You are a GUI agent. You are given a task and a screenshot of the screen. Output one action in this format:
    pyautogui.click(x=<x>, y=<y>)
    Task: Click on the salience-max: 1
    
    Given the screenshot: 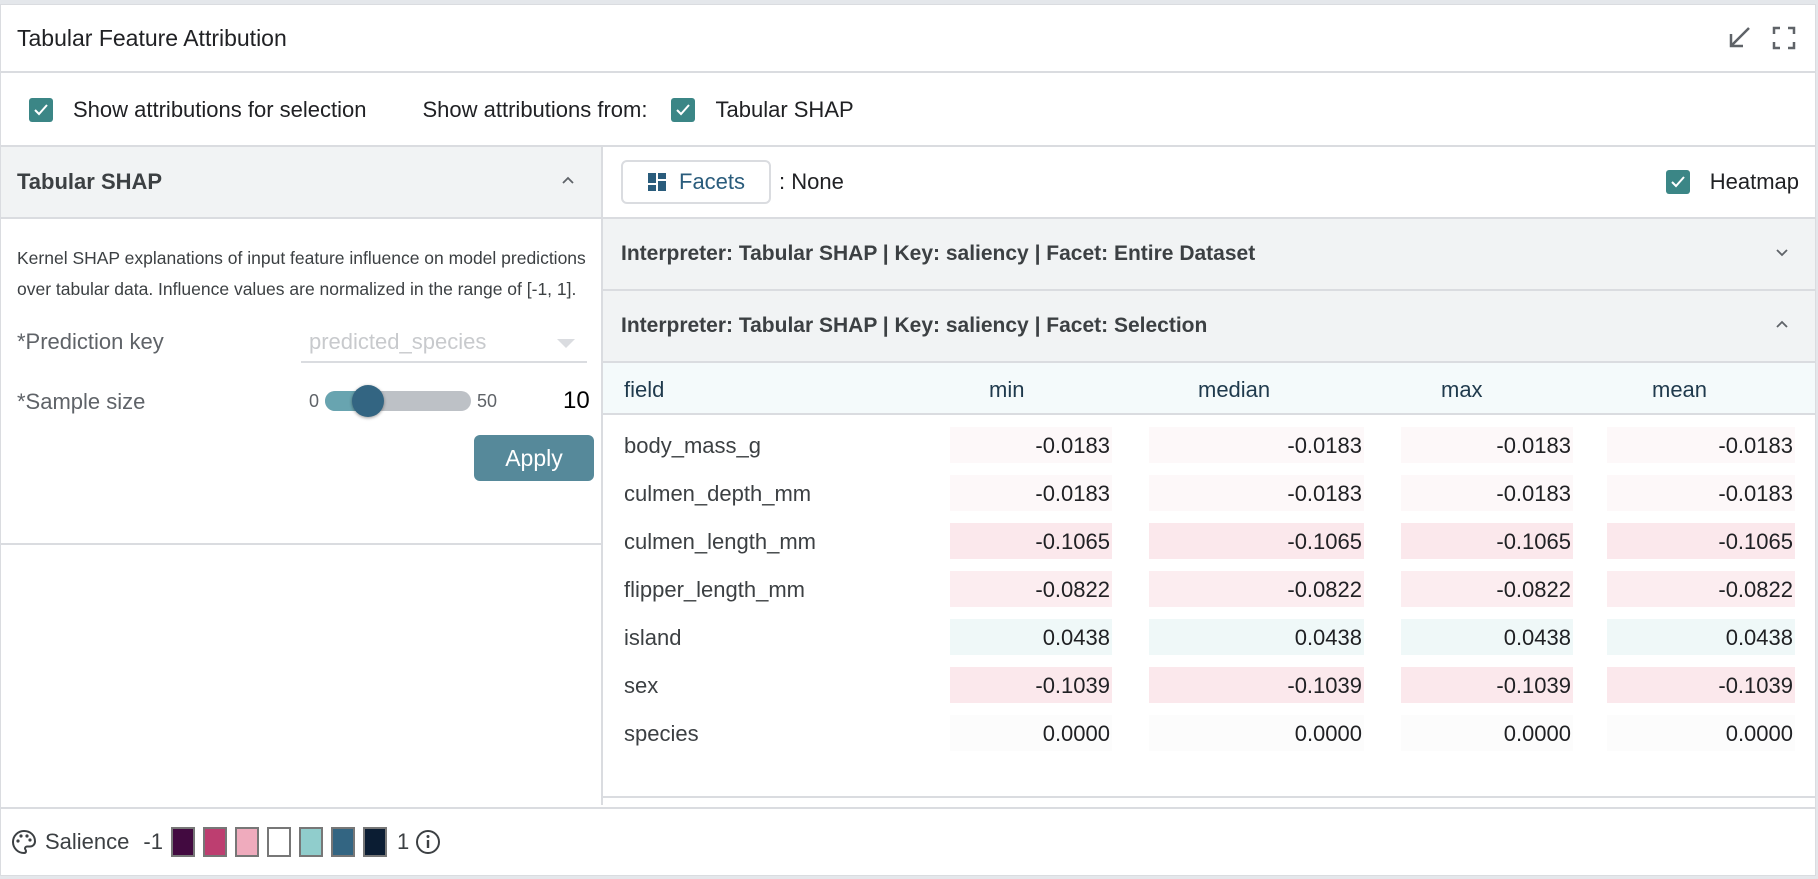 What is the action you would take?
    pyautogui.click(x=403, y=841)
    